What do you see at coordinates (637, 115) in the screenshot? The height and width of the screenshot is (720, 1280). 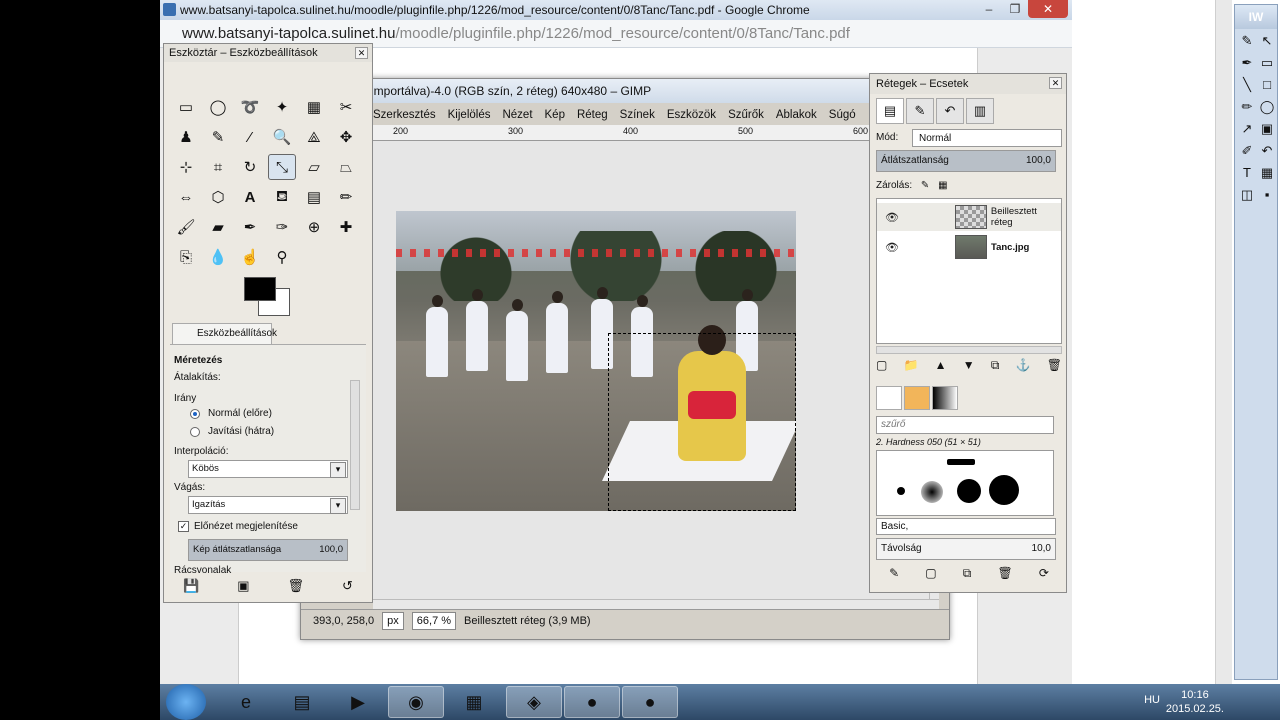 I see `gimp-menu-item: Színek` at bounding box center [637, 115].